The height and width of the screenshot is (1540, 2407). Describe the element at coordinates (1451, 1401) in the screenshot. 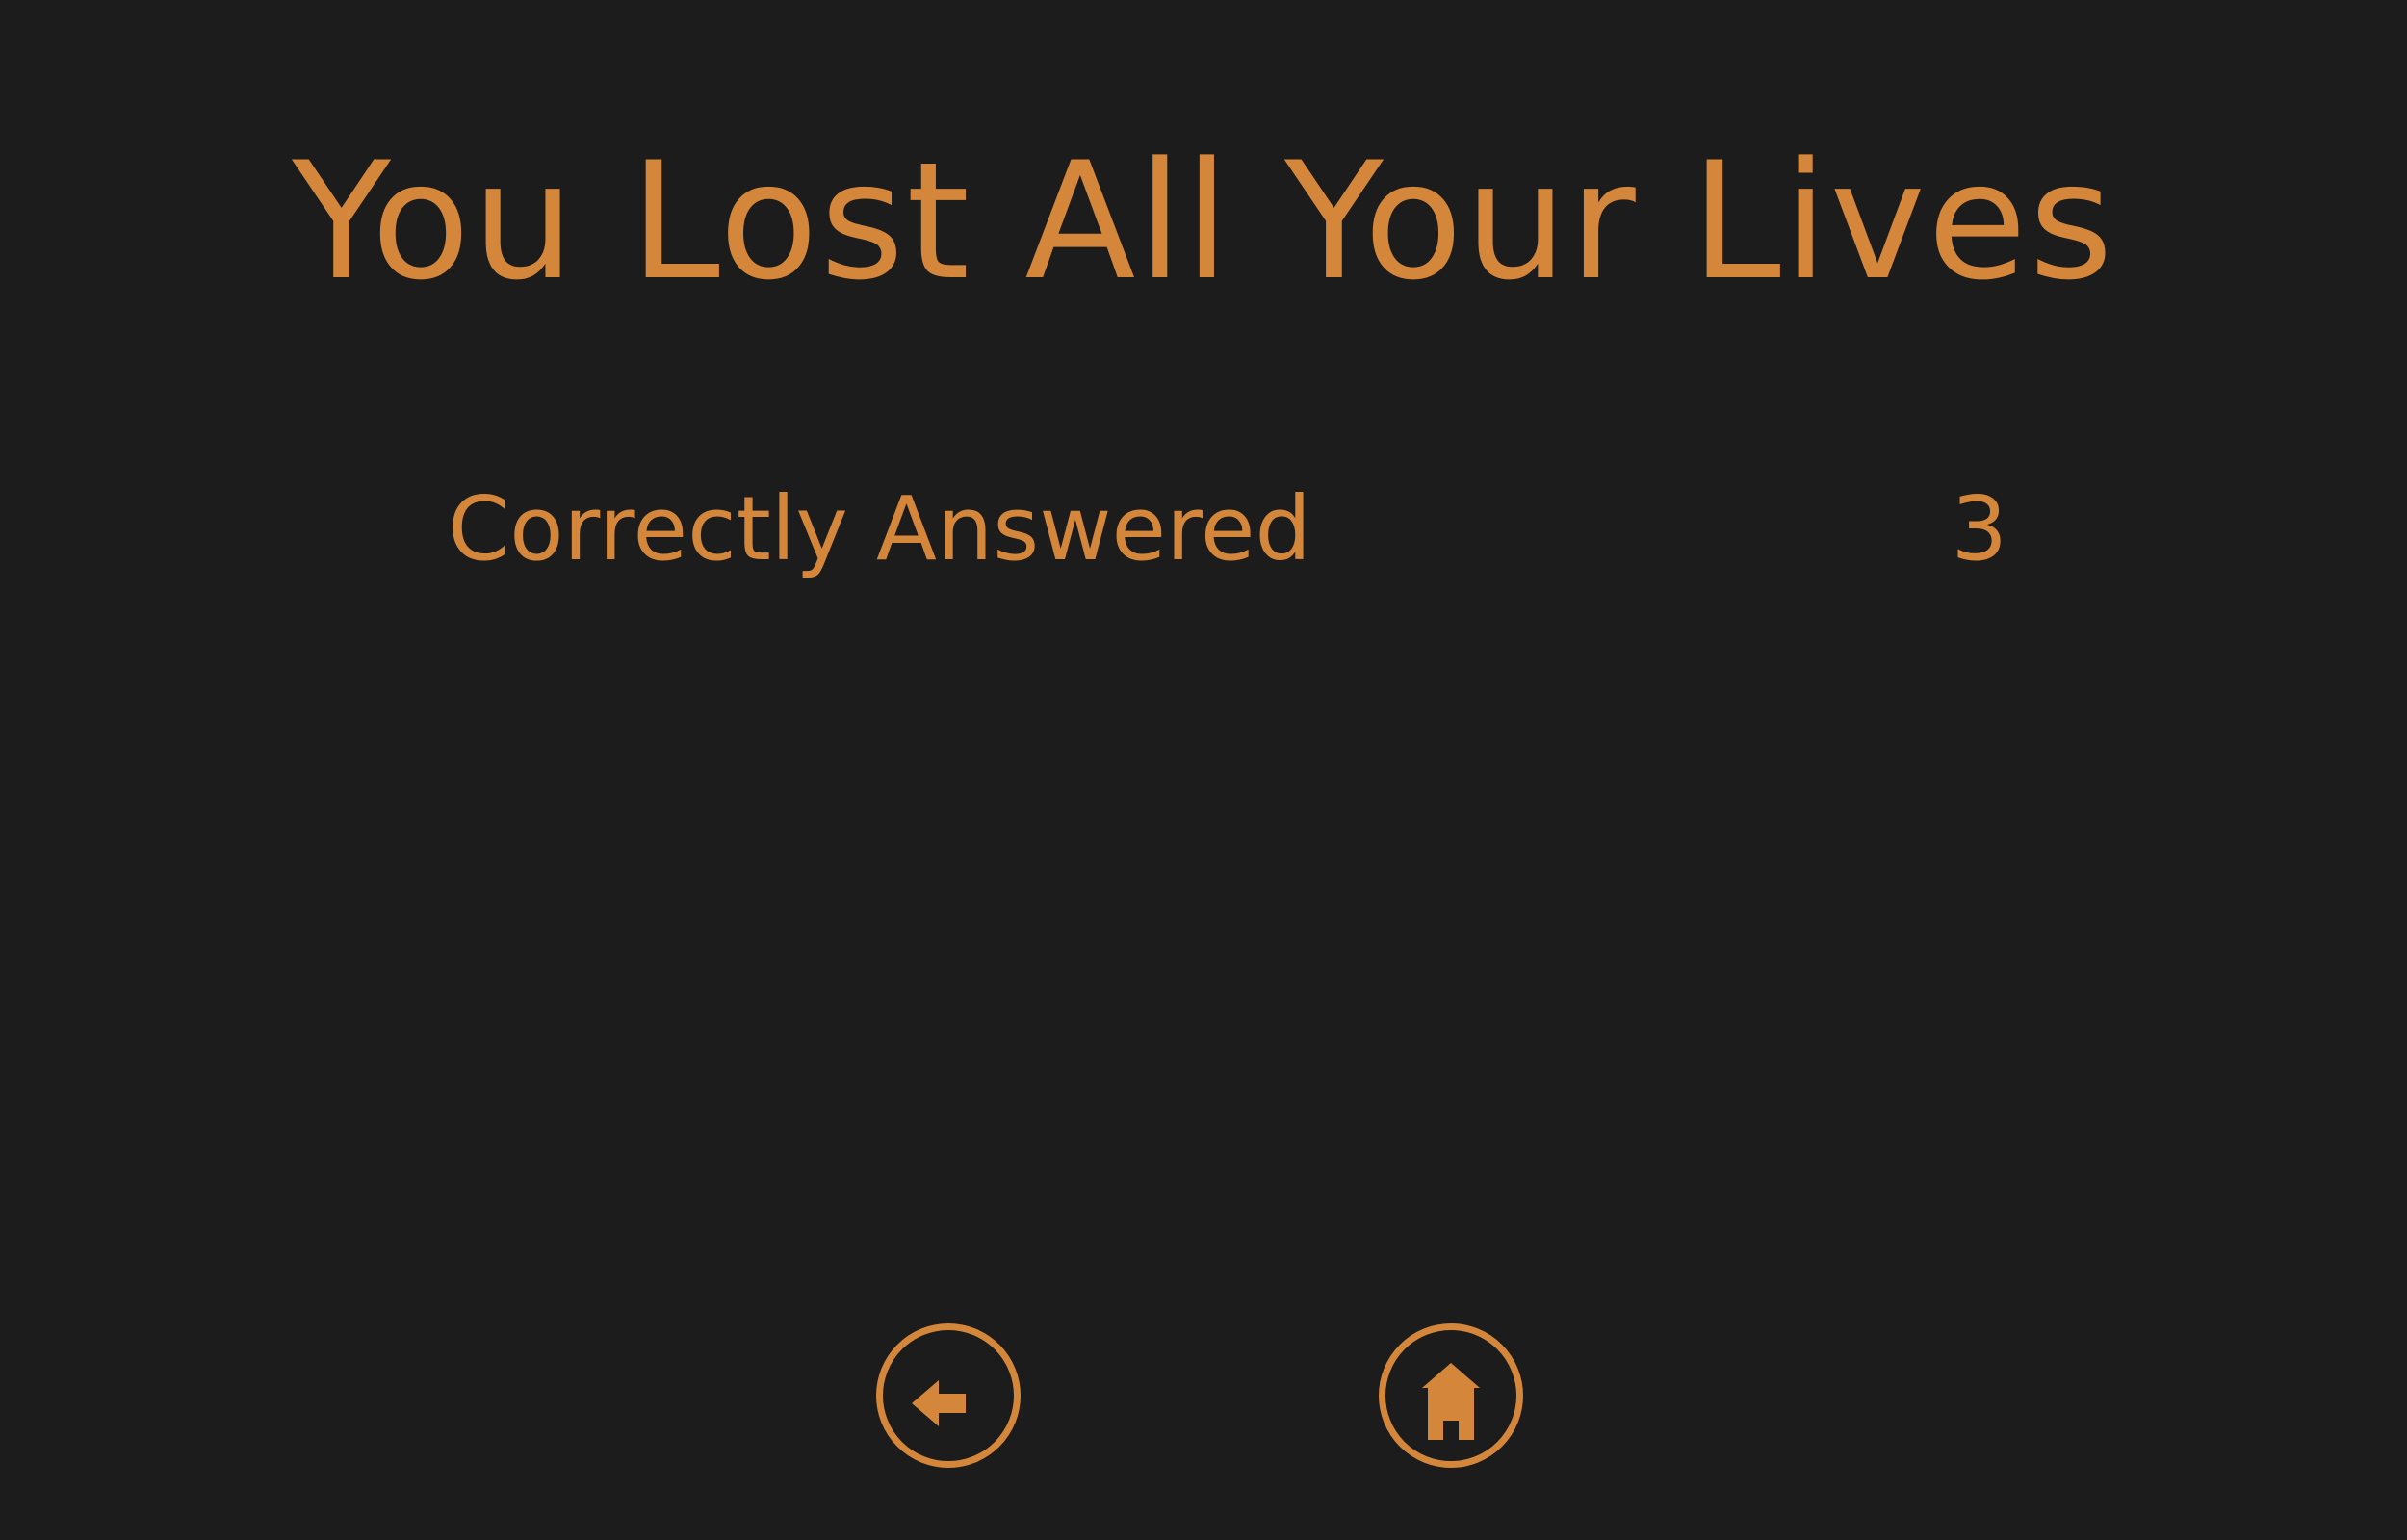

I see `home-icon` at that location.